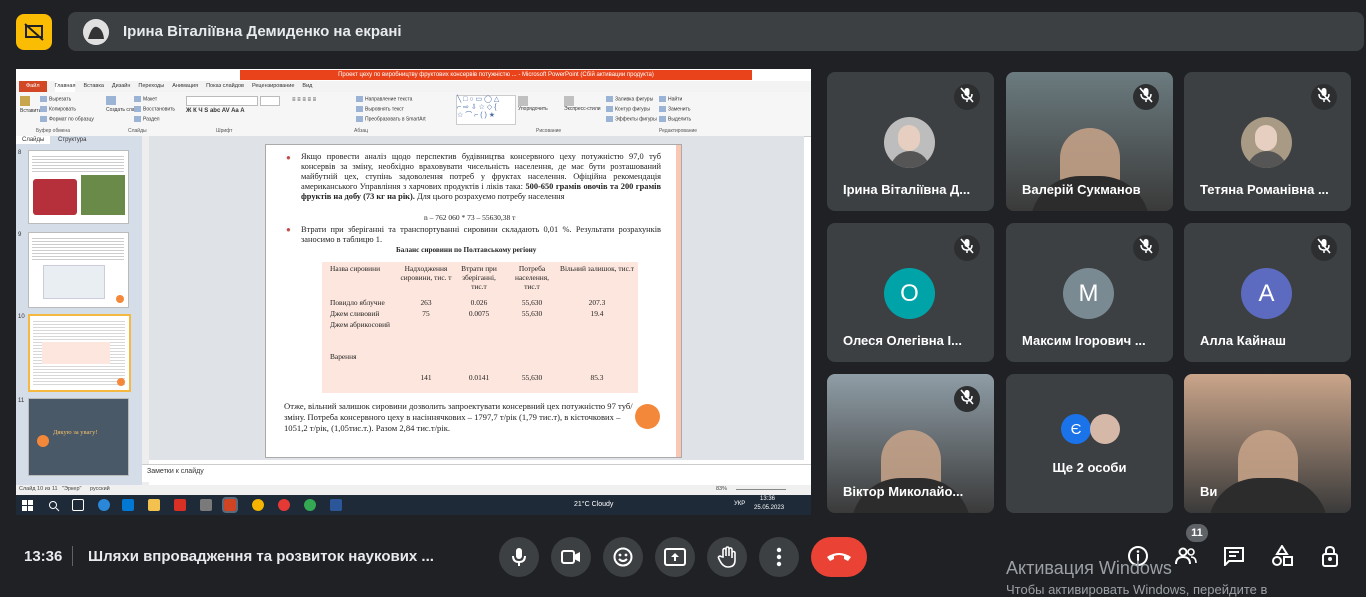 This screenshot has height=597, width=1366. I want to click on people-icon, so click(1186, 556).